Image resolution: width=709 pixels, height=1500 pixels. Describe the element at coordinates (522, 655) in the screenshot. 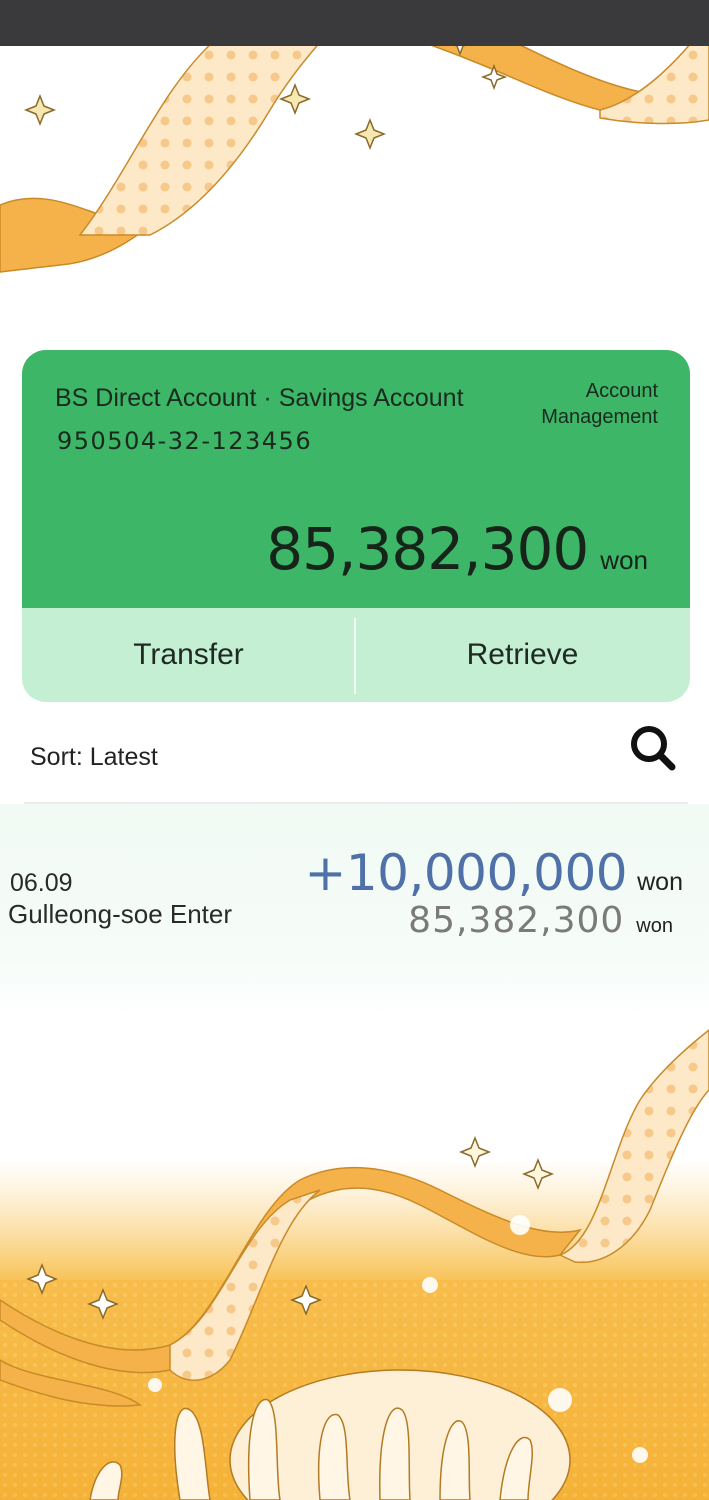

I see `retrieve-button: Retrieve` at that location.